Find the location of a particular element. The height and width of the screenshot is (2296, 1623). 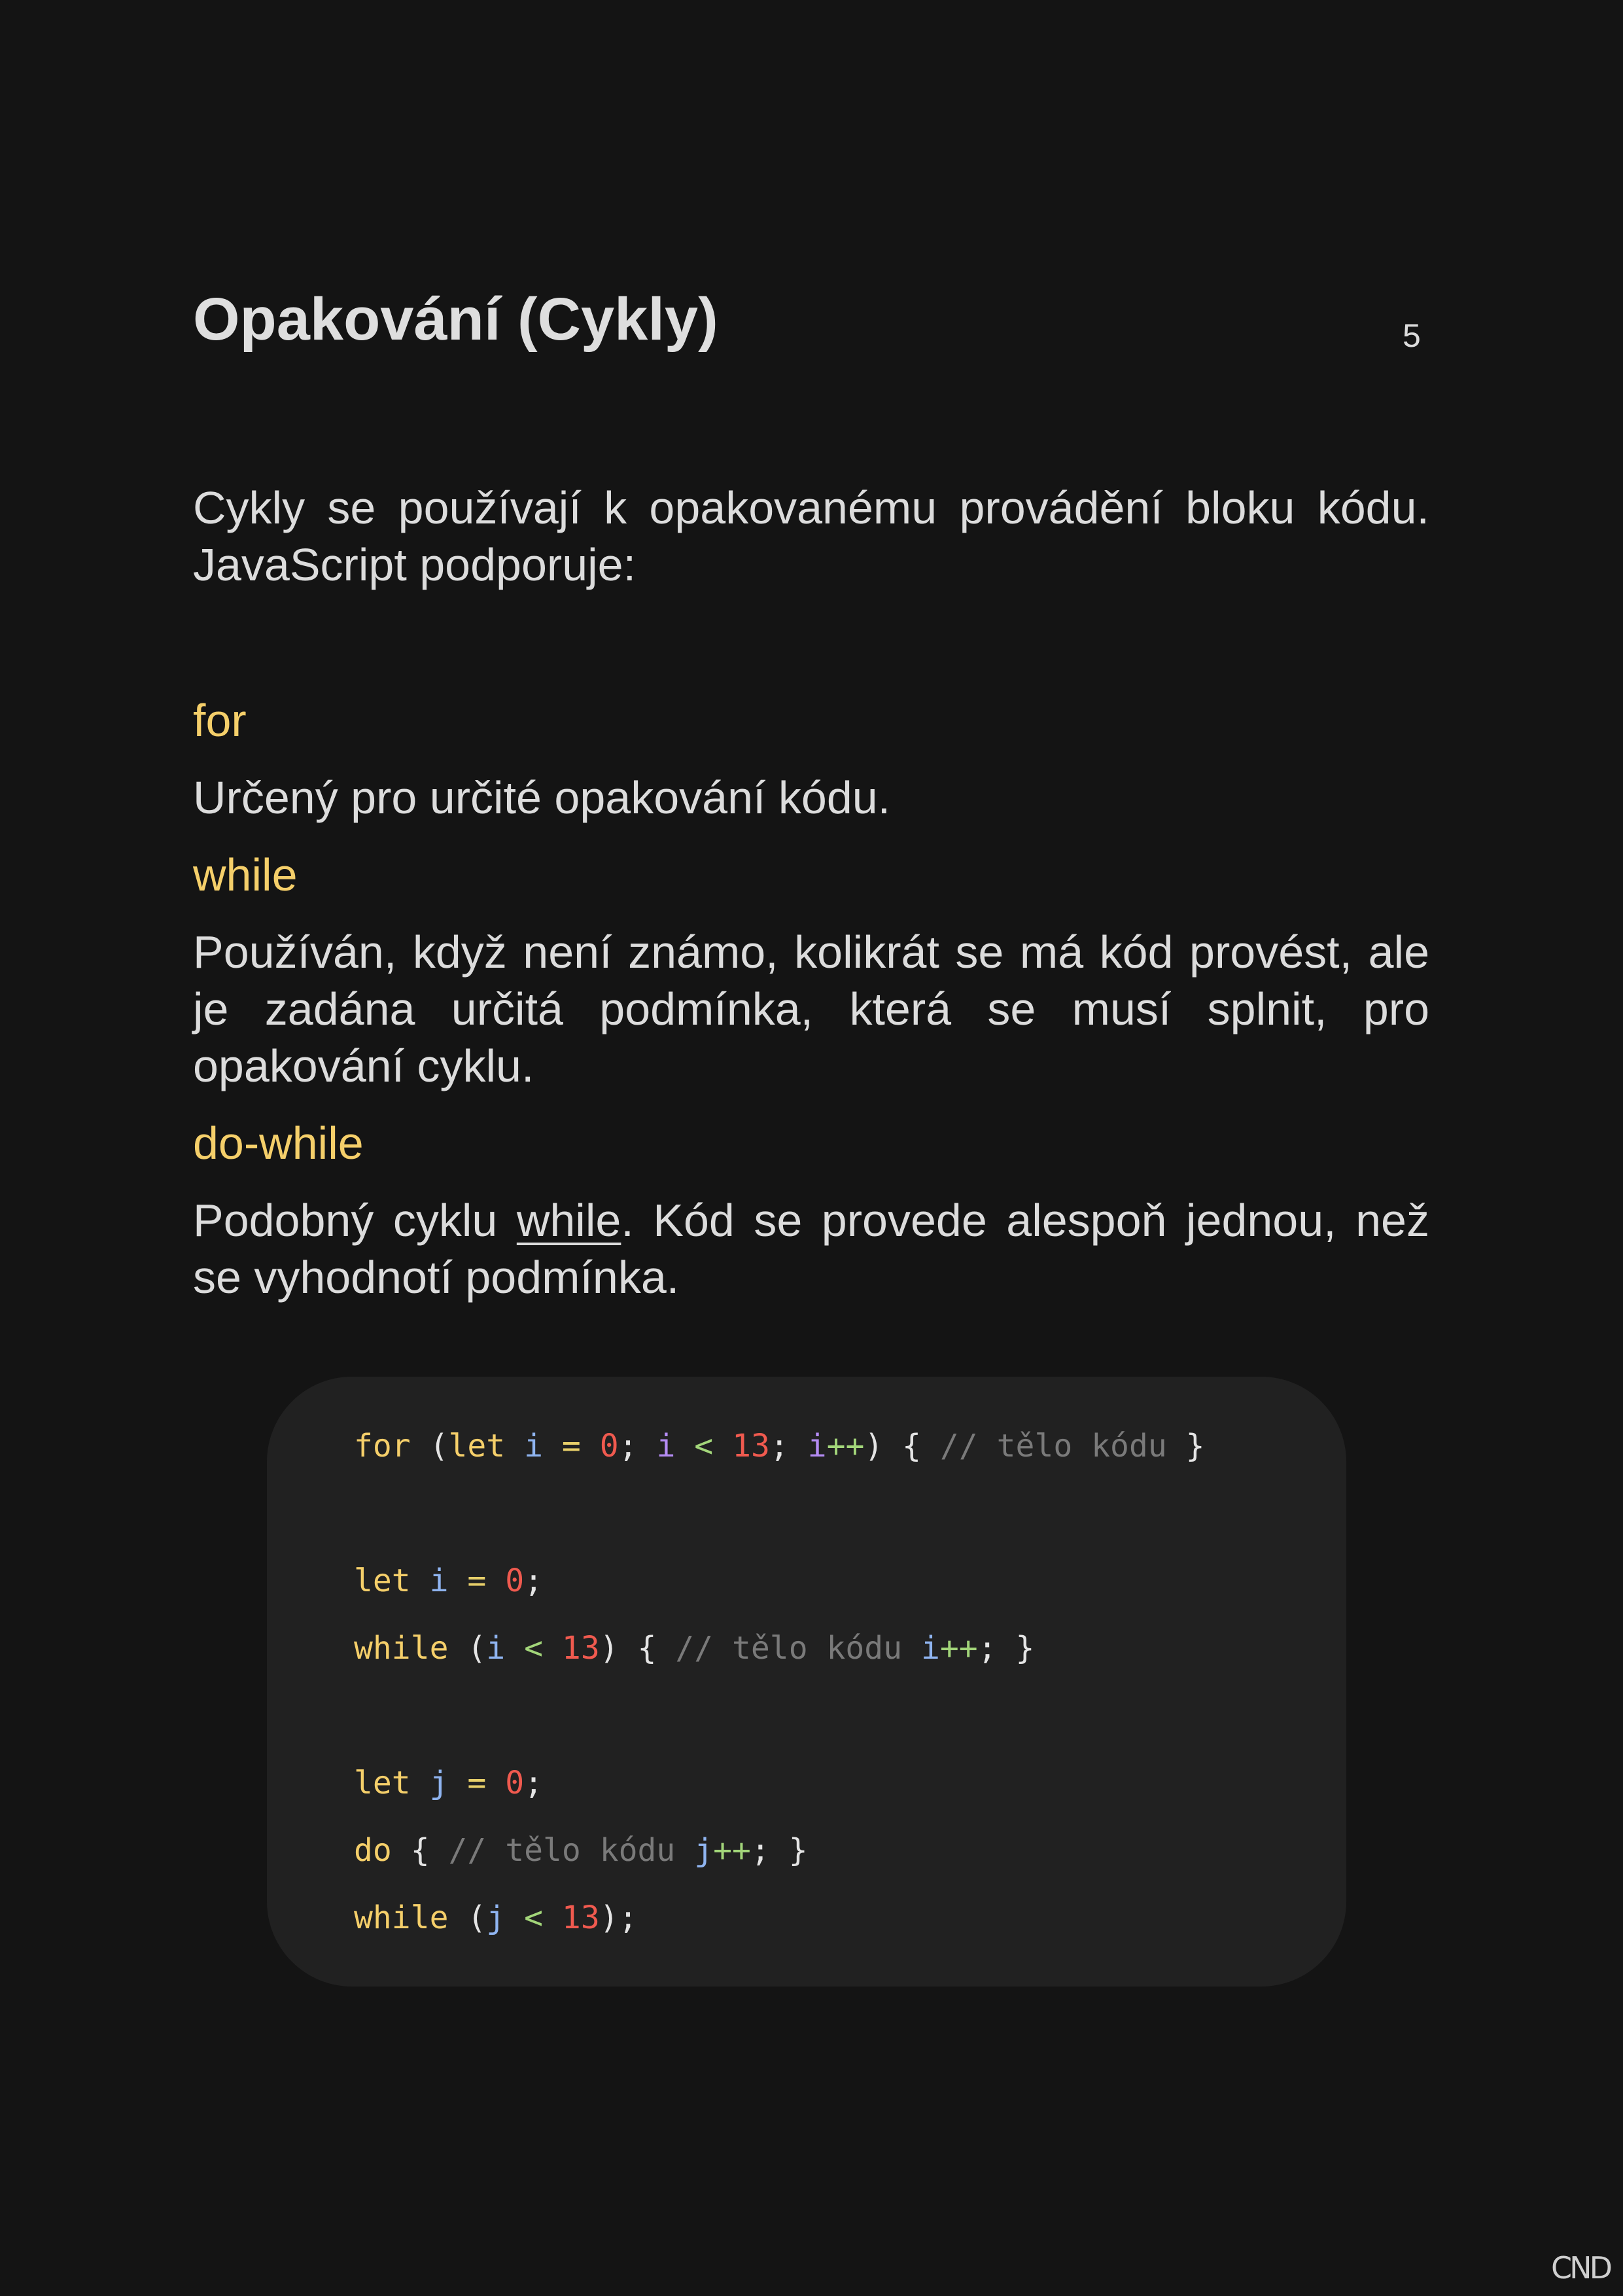

code-line: let j = 0; is located at coordinates (850, 1785).